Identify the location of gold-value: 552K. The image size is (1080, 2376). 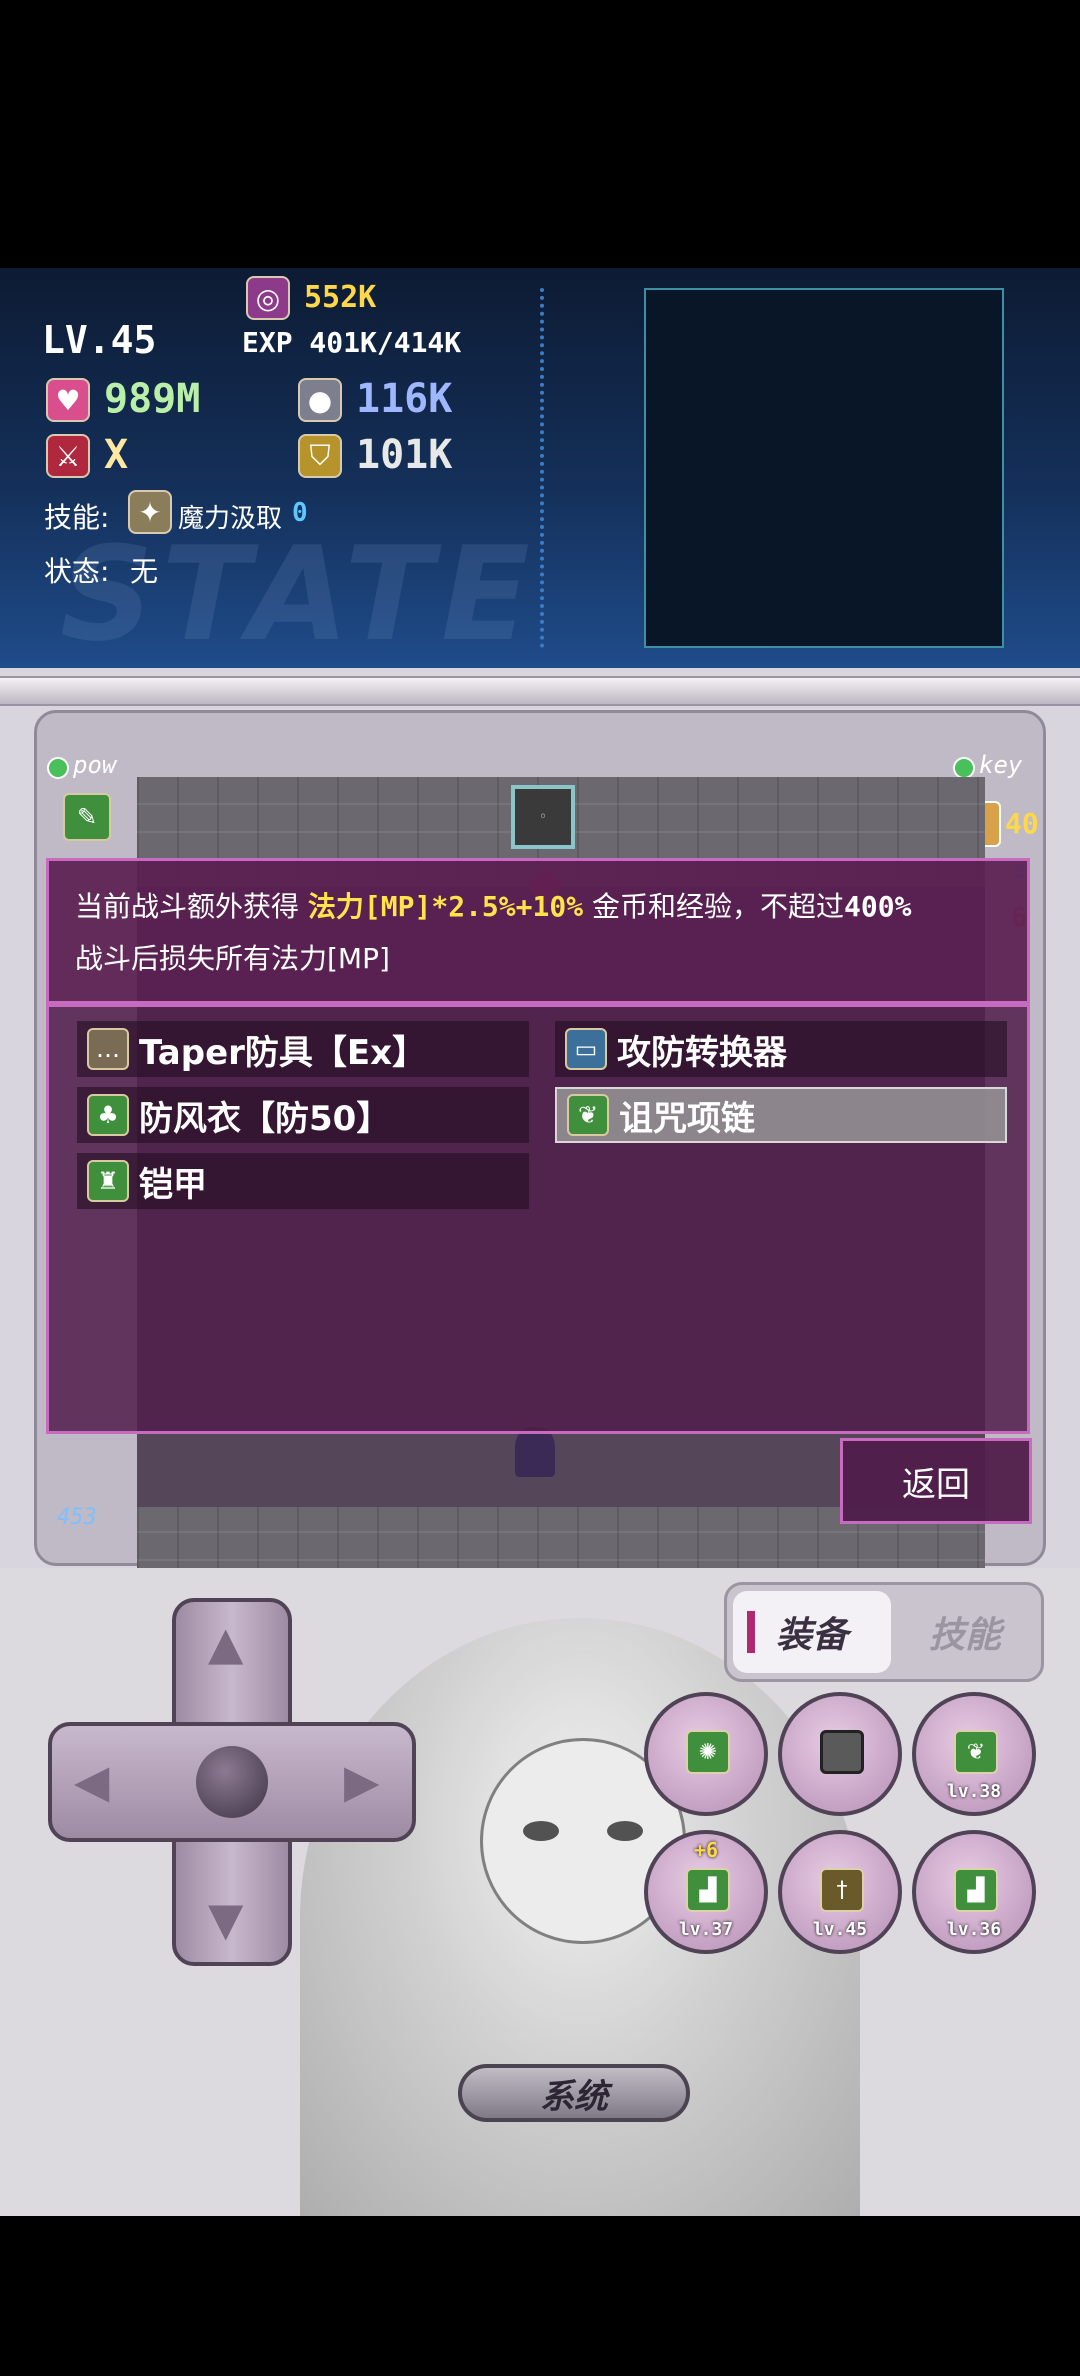
(340, 297).